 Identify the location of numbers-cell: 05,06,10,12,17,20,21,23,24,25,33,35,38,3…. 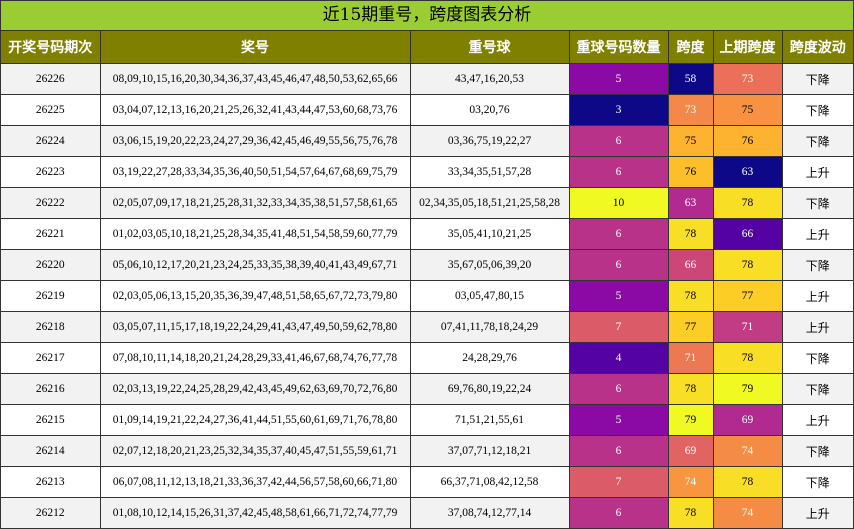
(255, 265).